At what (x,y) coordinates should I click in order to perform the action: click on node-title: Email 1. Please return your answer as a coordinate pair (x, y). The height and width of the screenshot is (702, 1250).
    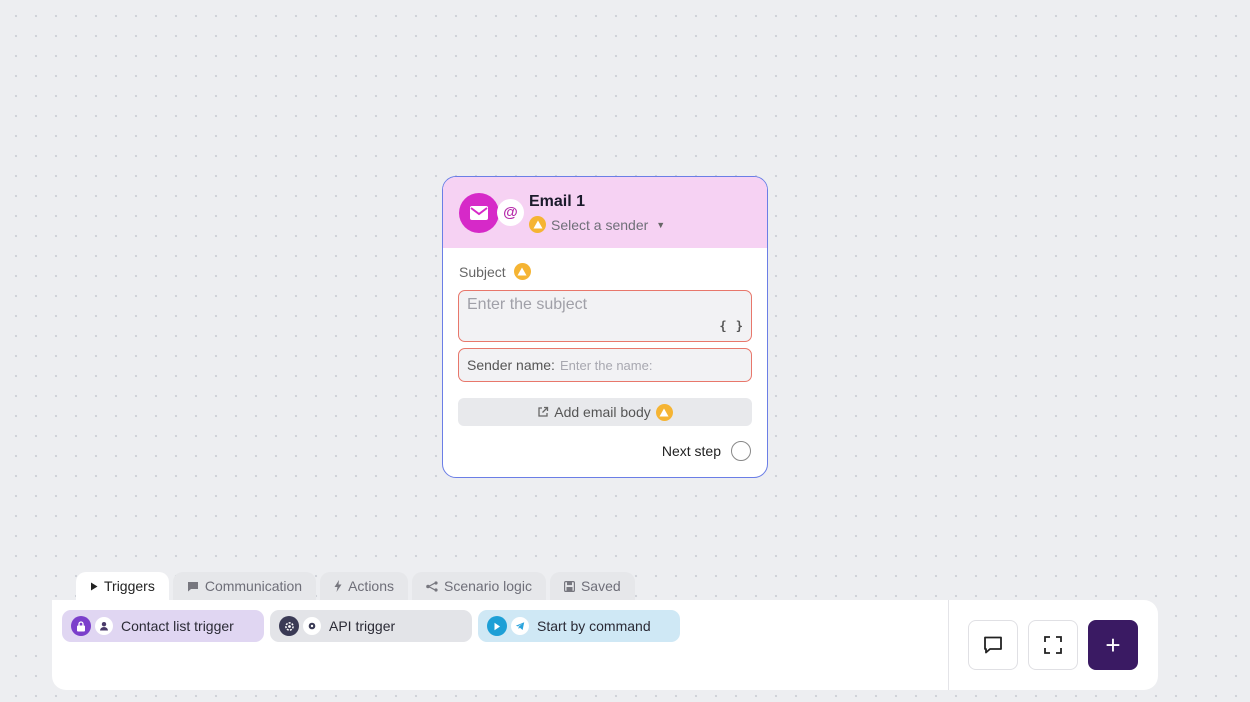
    Looking at the image, I should click on (557, 201).